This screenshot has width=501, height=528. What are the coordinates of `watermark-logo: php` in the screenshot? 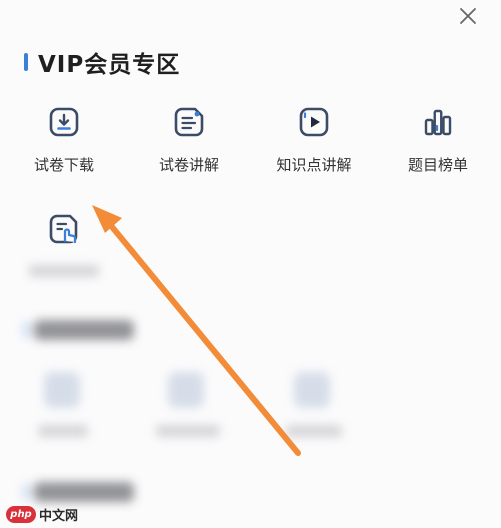 It's located at (21, 514).